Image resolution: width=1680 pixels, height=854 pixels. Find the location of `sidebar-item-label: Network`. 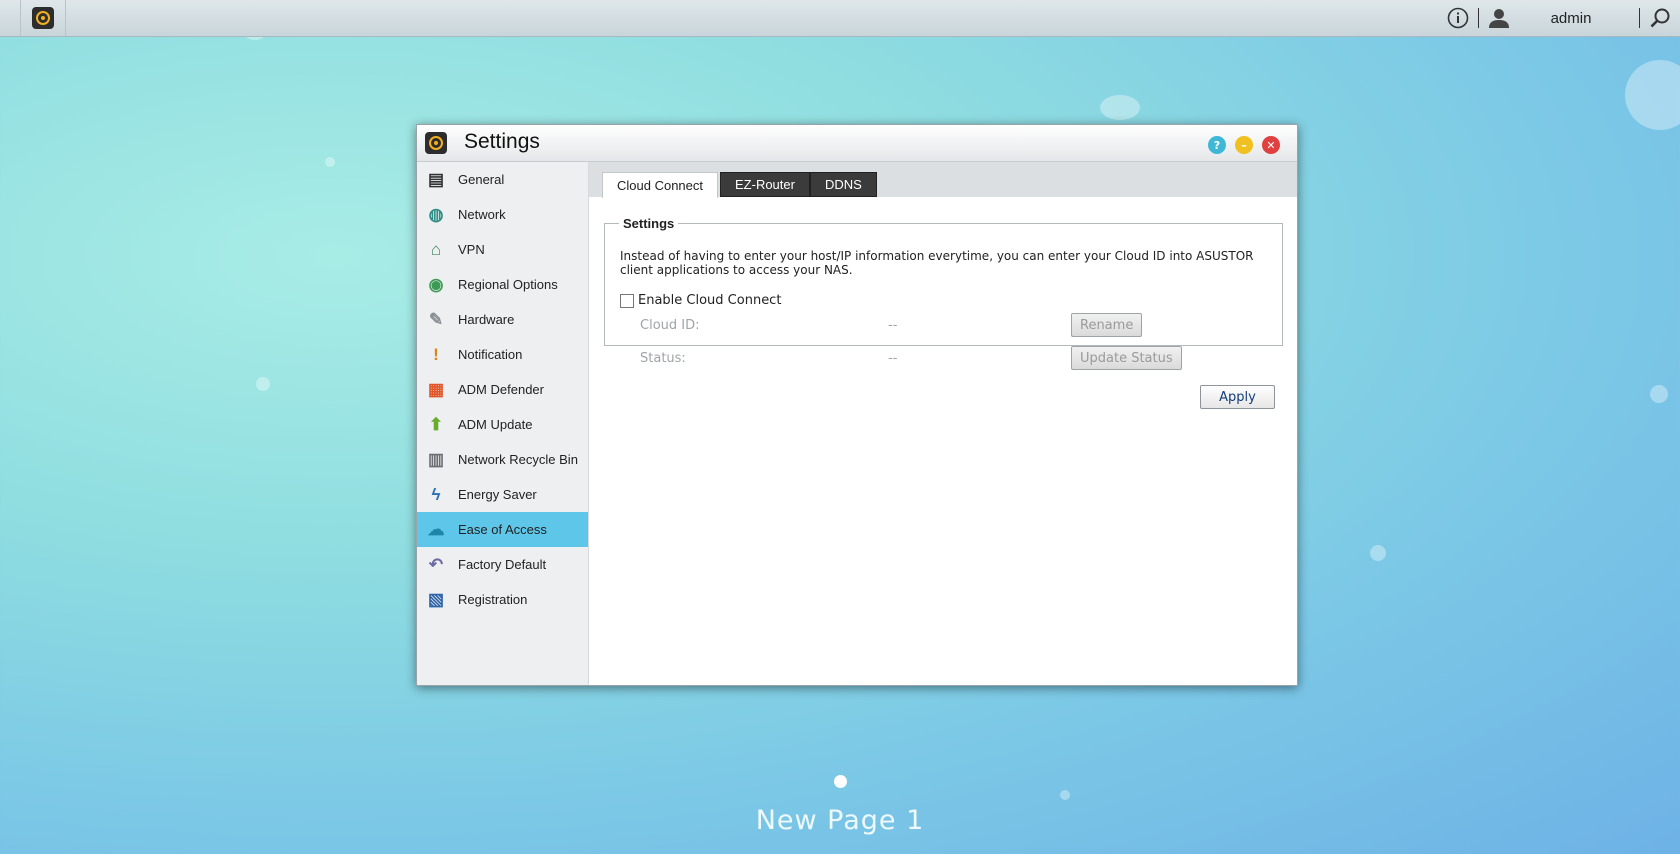

sidebar-item-label: Network is located at coordinates (482, 214).